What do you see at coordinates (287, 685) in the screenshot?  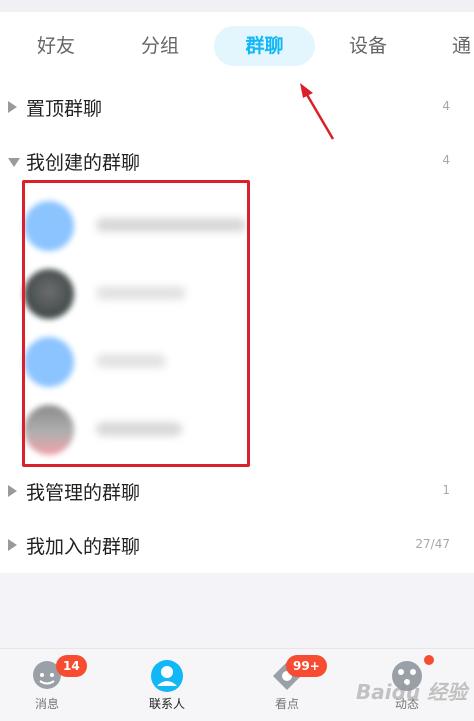 I see `nav-view: 99+ 看点` at bounding box center [287, 685].